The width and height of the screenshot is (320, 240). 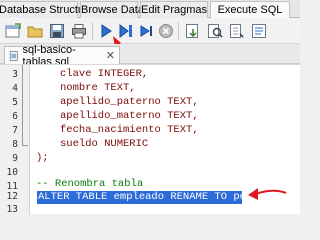 I want to click on line-number: 6, so click(x=15, y=116).